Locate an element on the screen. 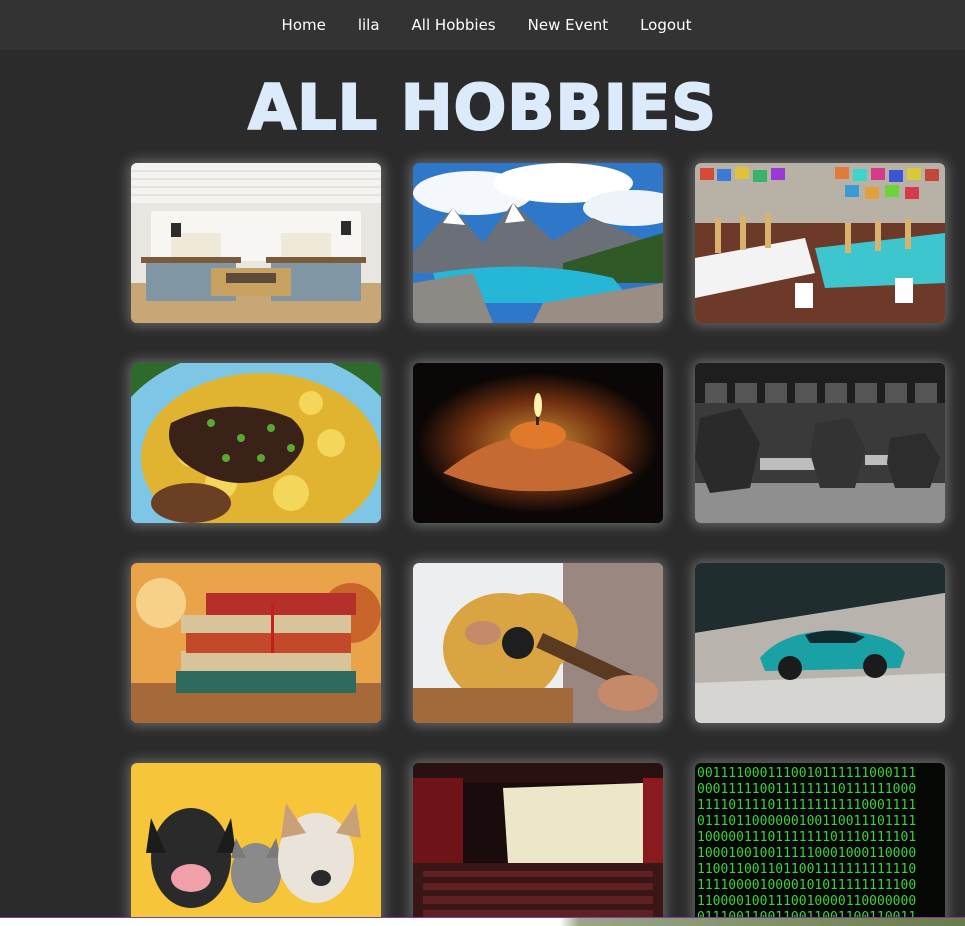 This screenshot has width=965, height=926. cinema-image is located at coordinates (538, 843).